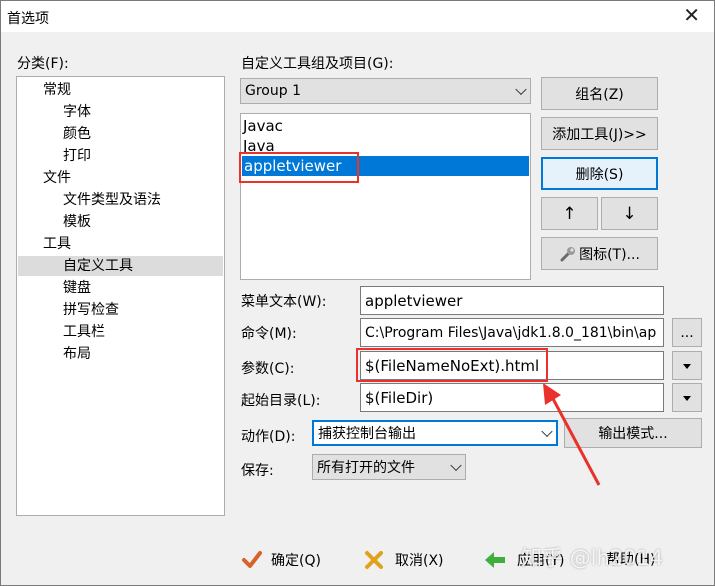  What do you see at coordinates (91, 310) in the screenshot?
I see `tree-item-spellcheck: 拼写检查` at bounding box center [91, 310].